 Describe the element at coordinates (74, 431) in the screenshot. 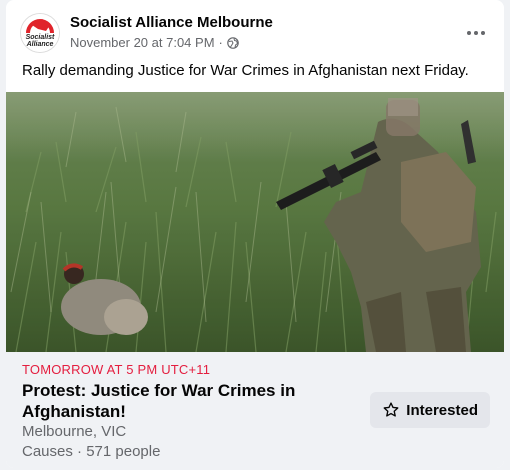

I see `event-location: Melbourne, VIC` at that location.